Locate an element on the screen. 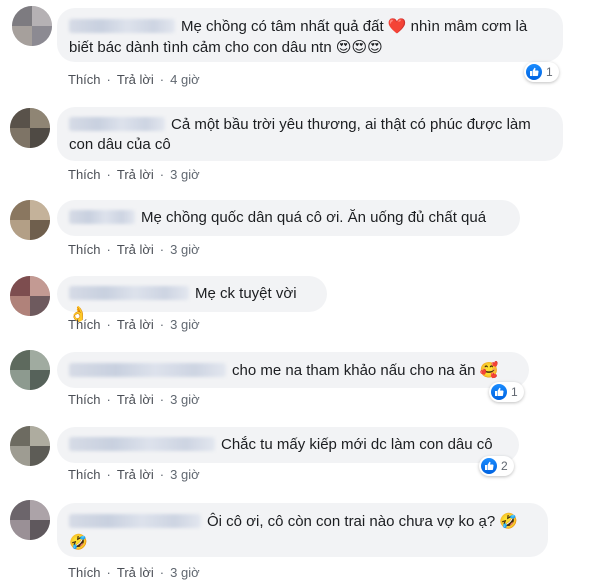 Image resolution: width=600 pixels, height=588 pixels. reaction-number: 2 is located at coordinates (504, 466).